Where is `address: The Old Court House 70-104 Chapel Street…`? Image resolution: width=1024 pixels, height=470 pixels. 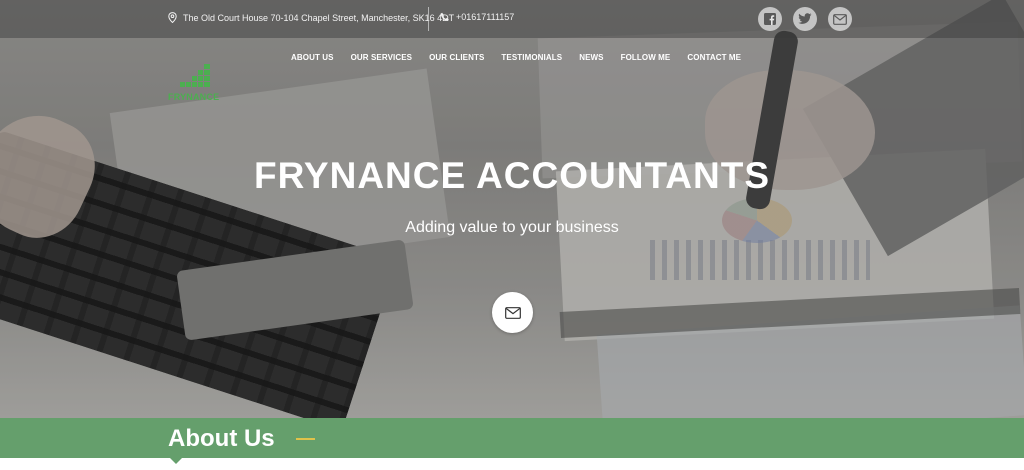
address: The Old Court House 70-104 Chapel Street… is located at coordinates (311, 17).